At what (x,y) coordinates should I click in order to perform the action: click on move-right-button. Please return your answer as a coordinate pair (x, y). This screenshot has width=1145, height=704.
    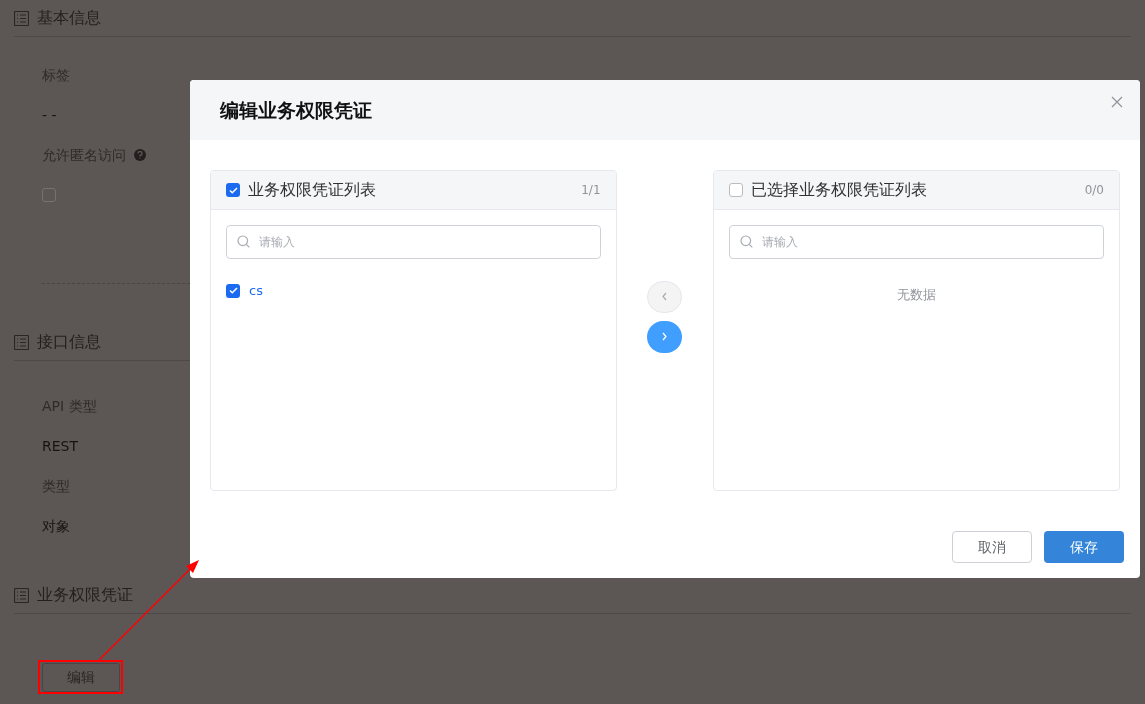
    Looking at the image, I should click on (665, 336).